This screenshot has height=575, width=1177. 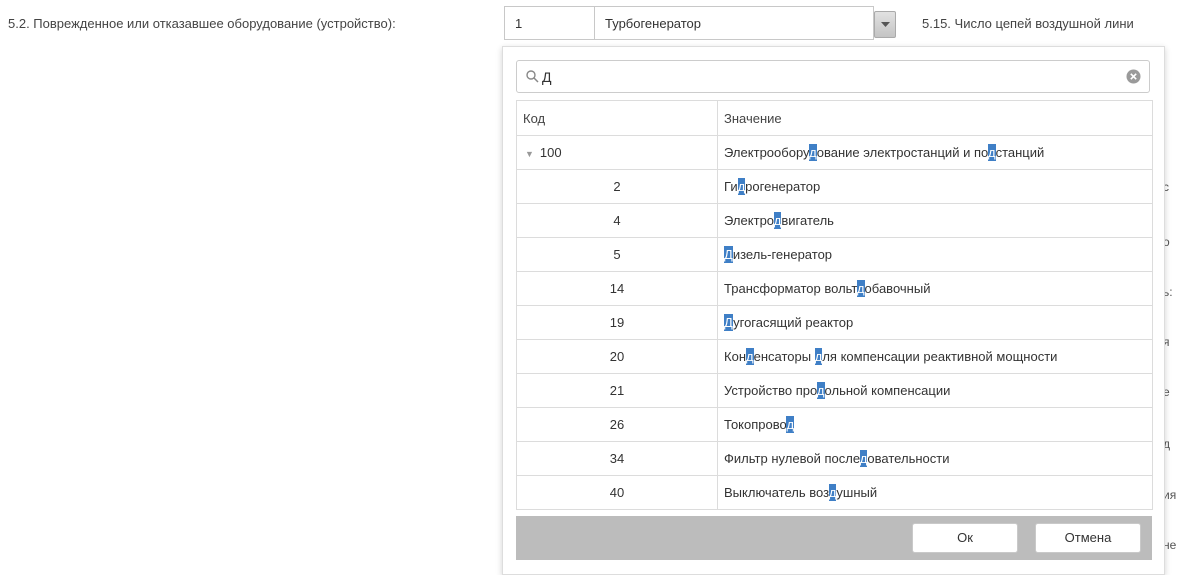 What do you see at coordinates (549, 23) in the screenshot?
I see `code-input: 1` at bounding box center [549, 23].